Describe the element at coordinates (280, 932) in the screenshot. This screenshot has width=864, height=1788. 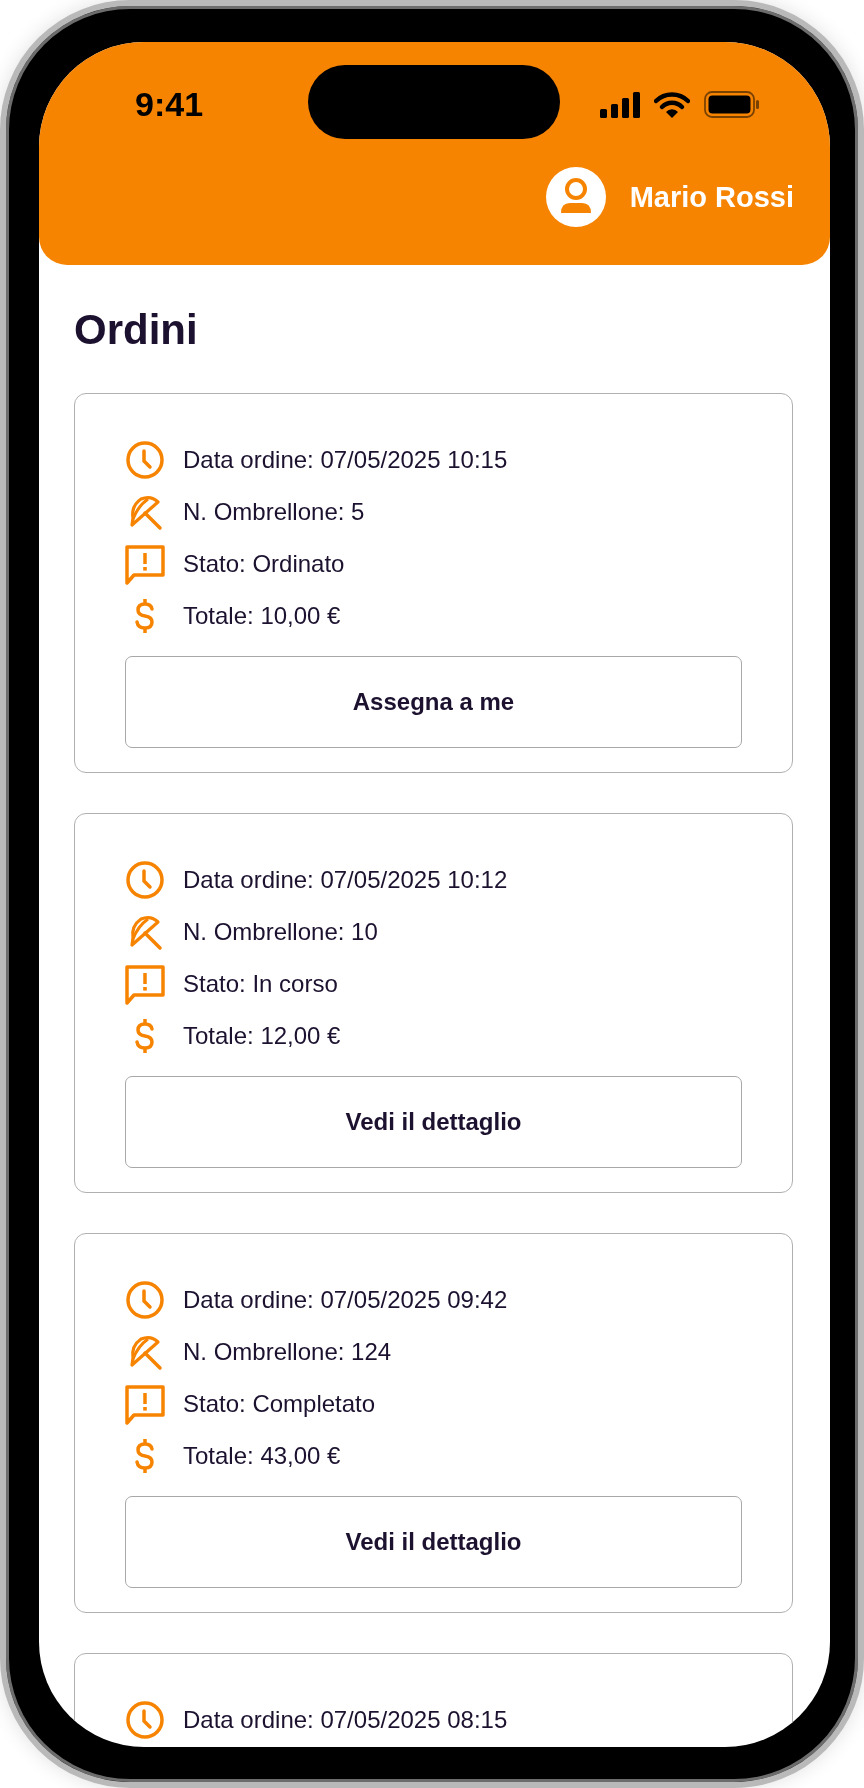
I see `order-detail-text: N. Ombrellone: 10` at that location.